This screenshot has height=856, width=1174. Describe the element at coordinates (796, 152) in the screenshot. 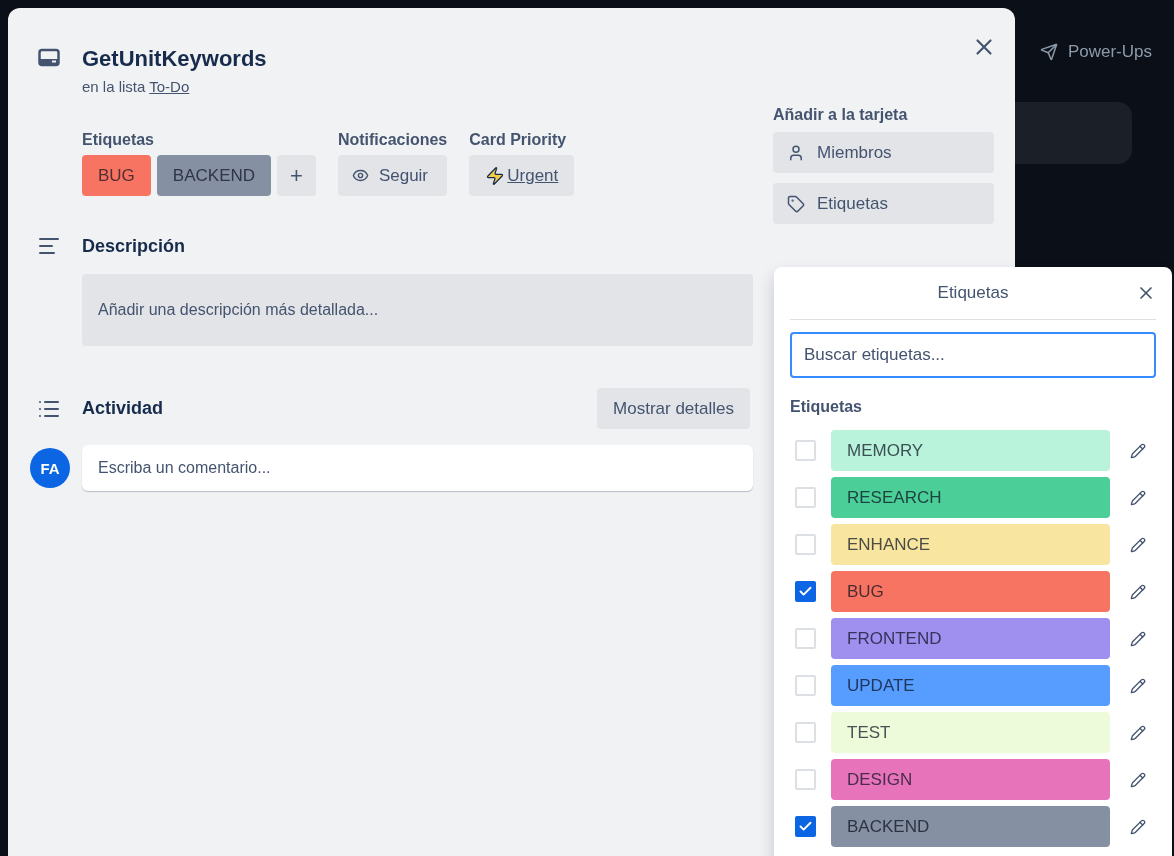

I see `person-icon` at that location.